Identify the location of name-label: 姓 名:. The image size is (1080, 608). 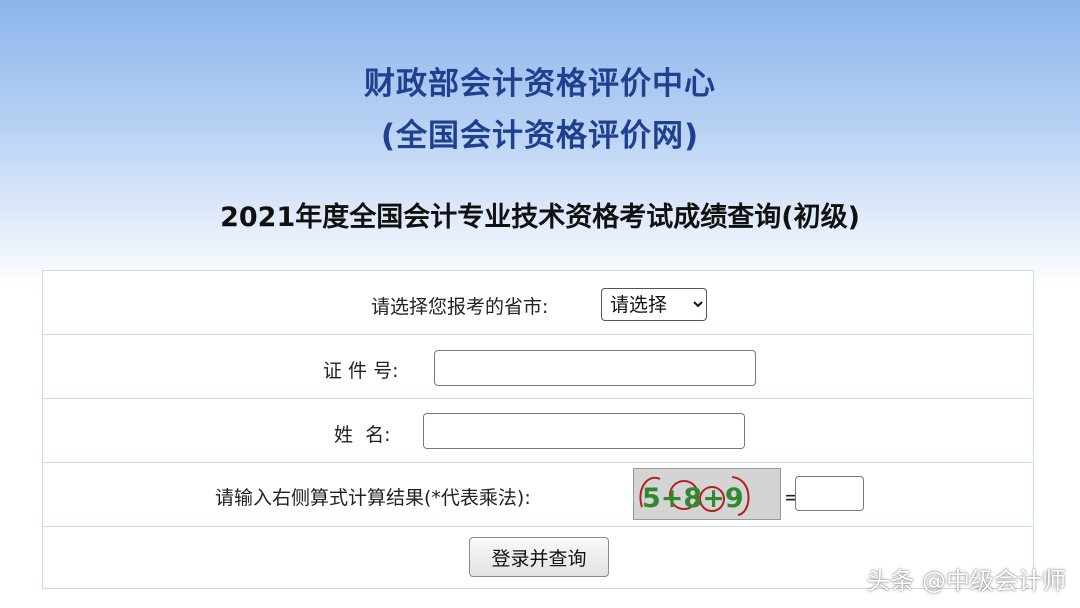
(362, 435).